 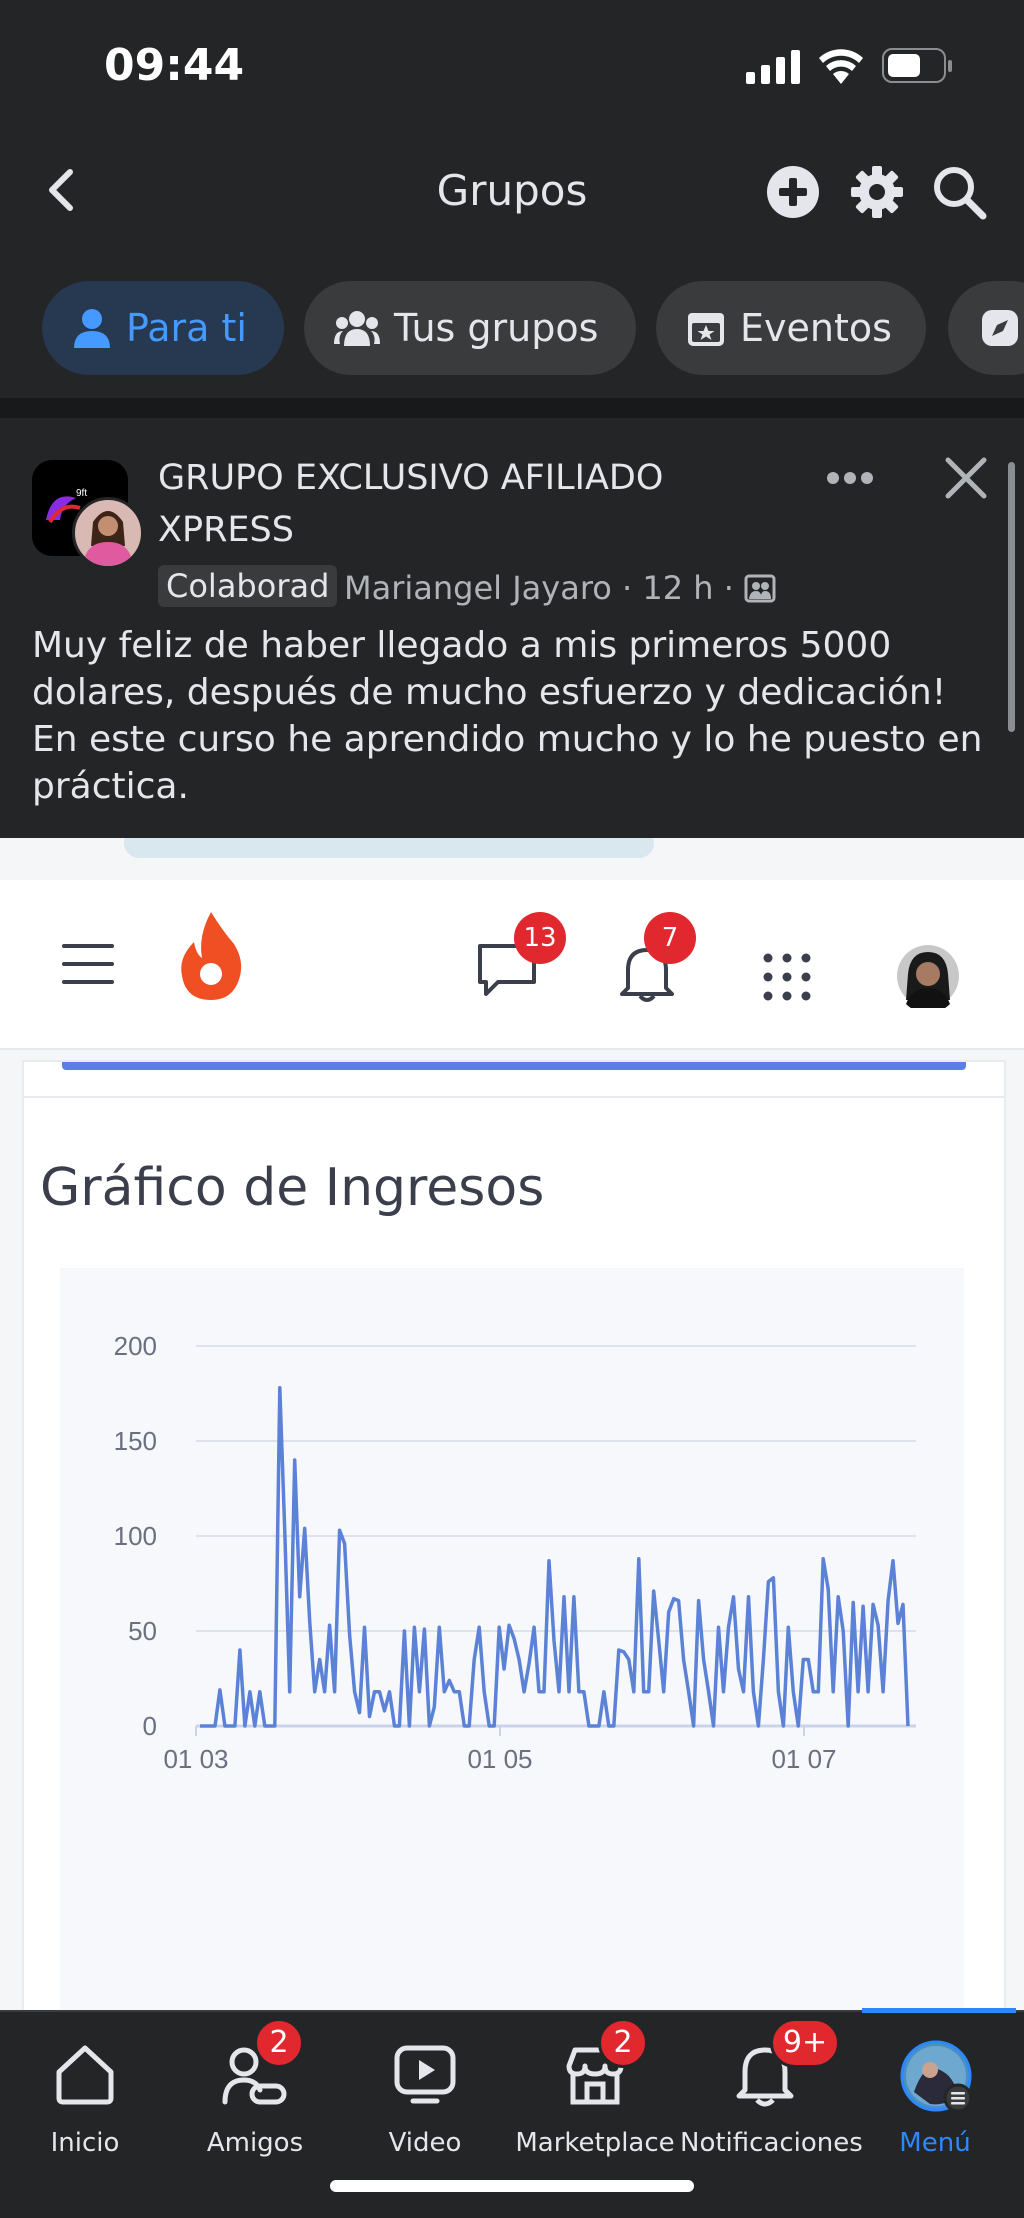 What do you see at coordinates (936, 2076) in the screenshot?
I see `menu-avatar` at bounding box center [936, 2076].